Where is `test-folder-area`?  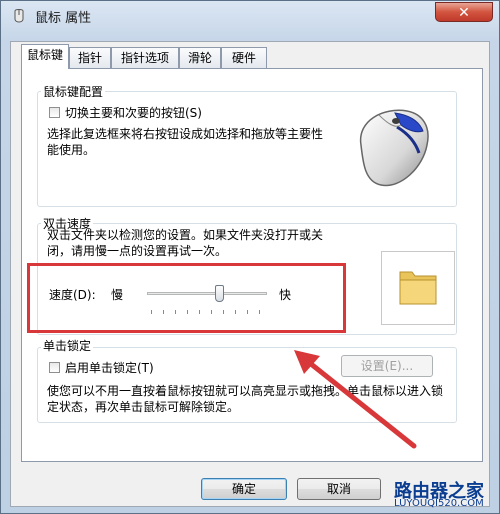 test-folder-area is located at coordinates (418, 288).